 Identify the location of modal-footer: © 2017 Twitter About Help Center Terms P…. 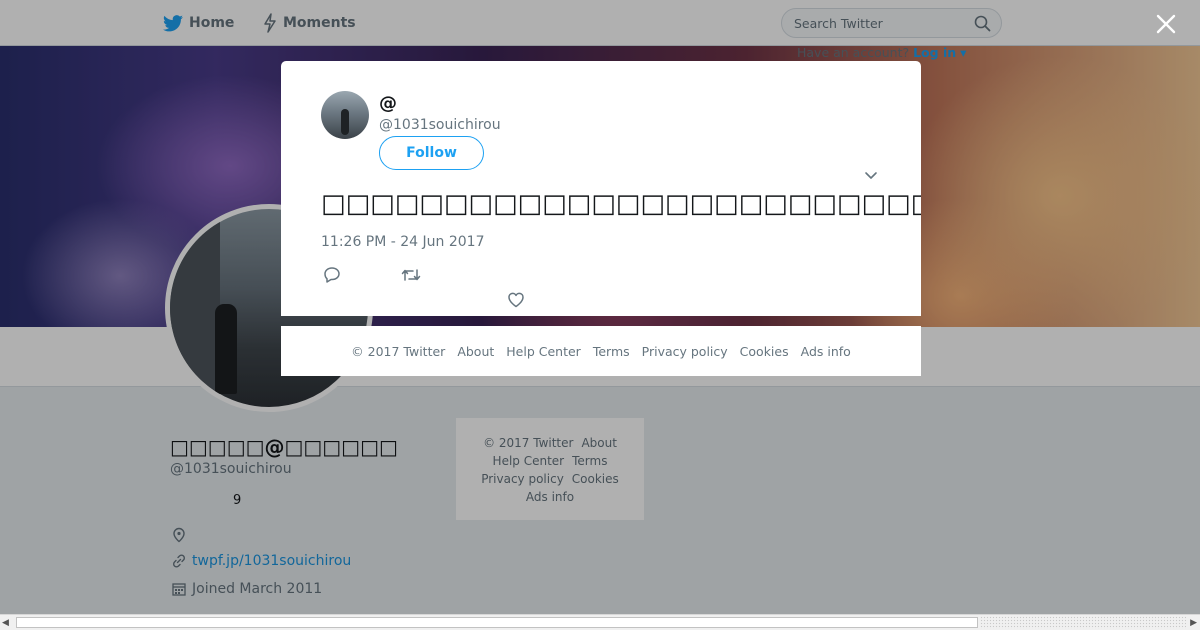
(601, 351).